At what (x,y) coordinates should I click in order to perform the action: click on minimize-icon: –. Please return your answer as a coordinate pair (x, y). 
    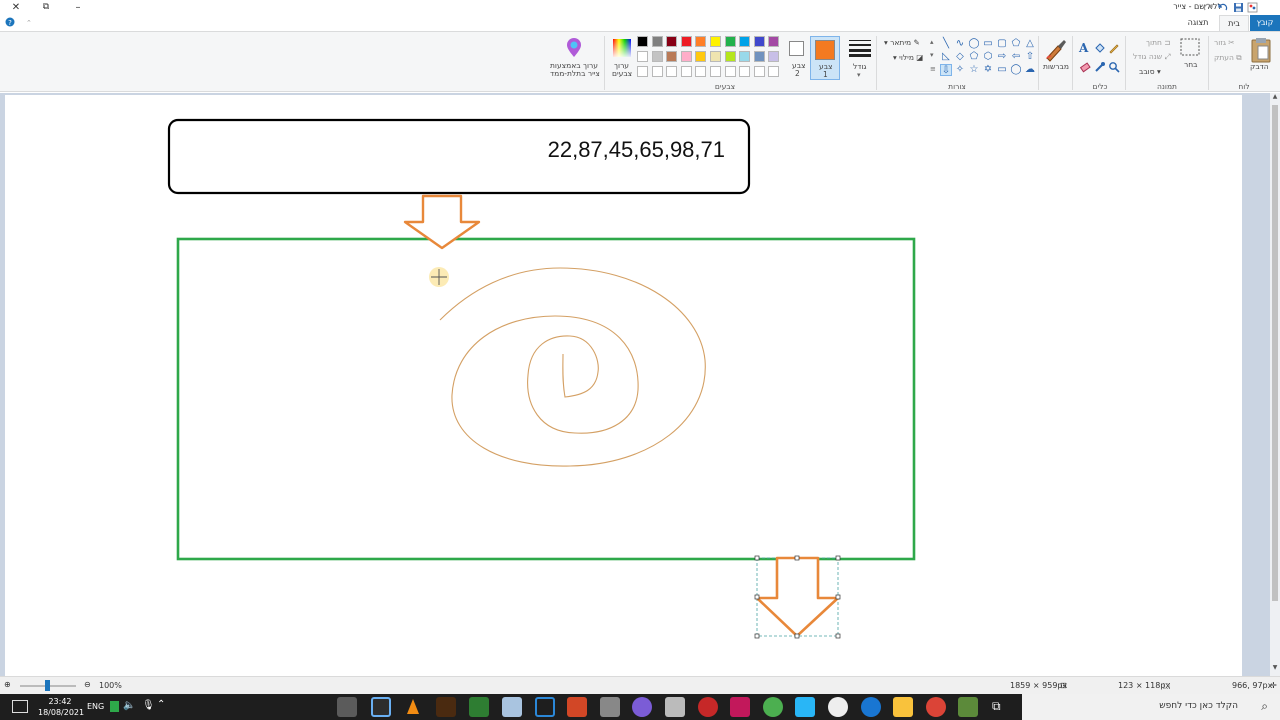
    Looking at the image, I should click on (78, 7).